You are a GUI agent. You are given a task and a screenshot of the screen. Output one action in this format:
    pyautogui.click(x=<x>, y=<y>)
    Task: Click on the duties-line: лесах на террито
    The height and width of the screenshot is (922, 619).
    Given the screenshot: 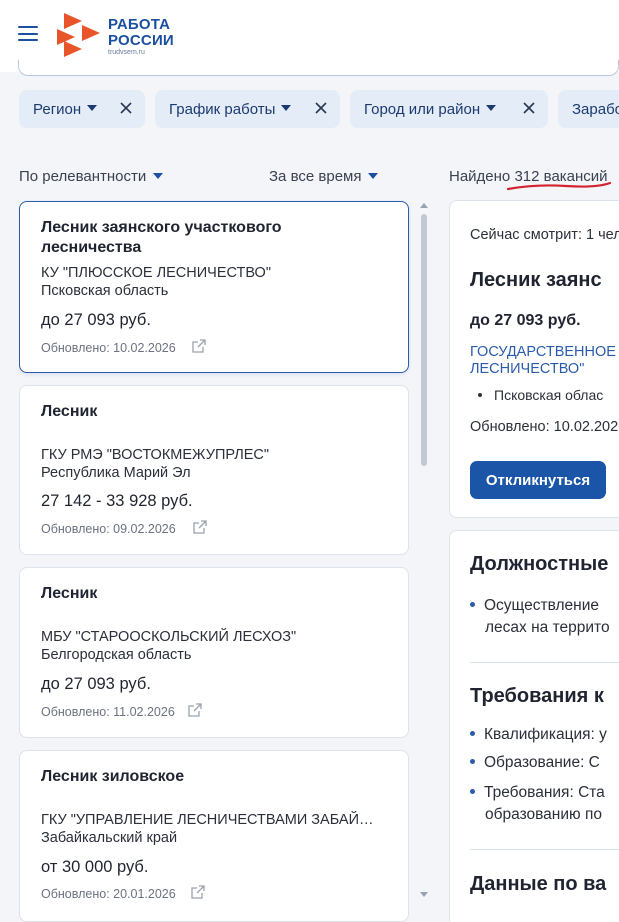 What is the action you would take?
    pyautogui.click(x=547, y=627)
    